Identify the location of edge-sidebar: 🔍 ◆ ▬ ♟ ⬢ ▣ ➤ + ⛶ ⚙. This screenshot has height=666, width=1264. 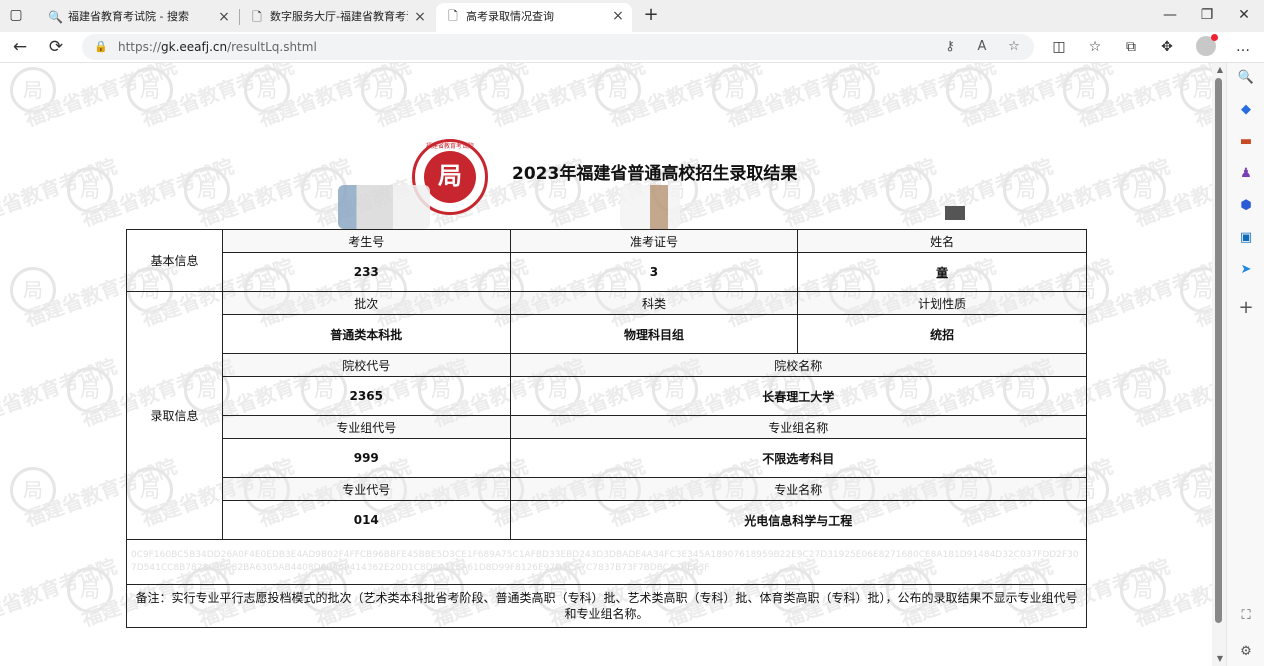
(1245, 364).